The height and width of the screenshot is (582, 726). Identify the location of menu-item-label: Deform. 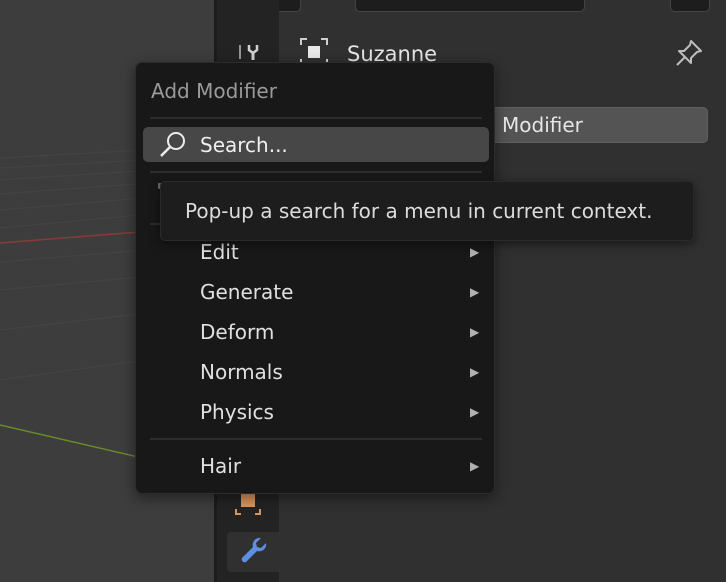
(237, 332).